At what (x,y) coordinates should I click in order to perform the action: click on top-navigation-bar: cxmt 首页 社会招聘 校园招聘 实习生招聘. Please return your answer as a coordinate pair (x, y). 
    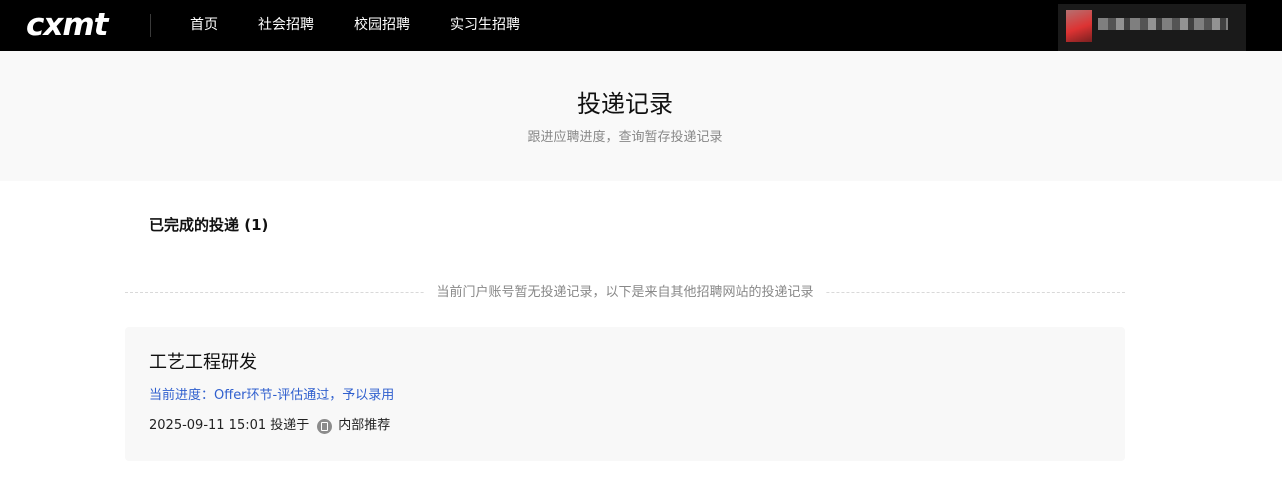
    Looking at the image, I should click on (641, 28).